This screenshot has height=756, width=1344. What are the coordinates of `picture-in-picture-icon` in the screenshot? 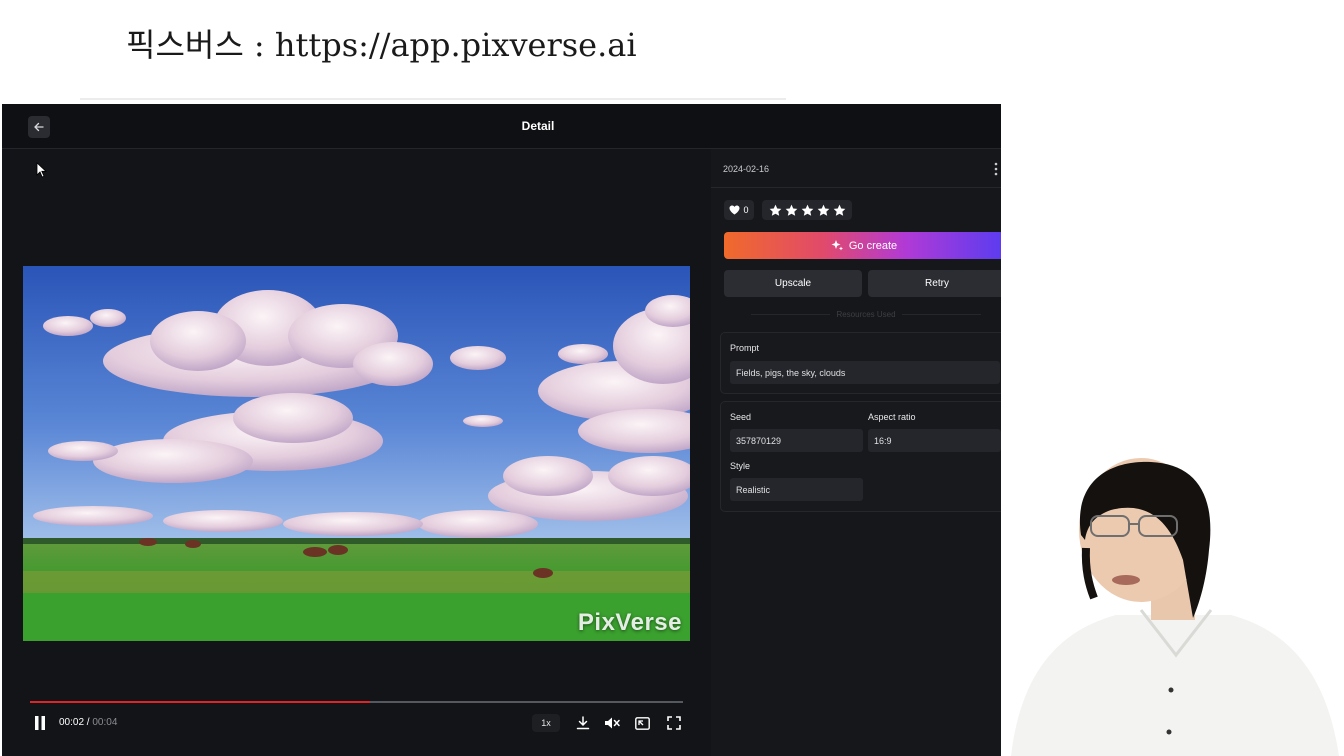 It's located at (642, 723).